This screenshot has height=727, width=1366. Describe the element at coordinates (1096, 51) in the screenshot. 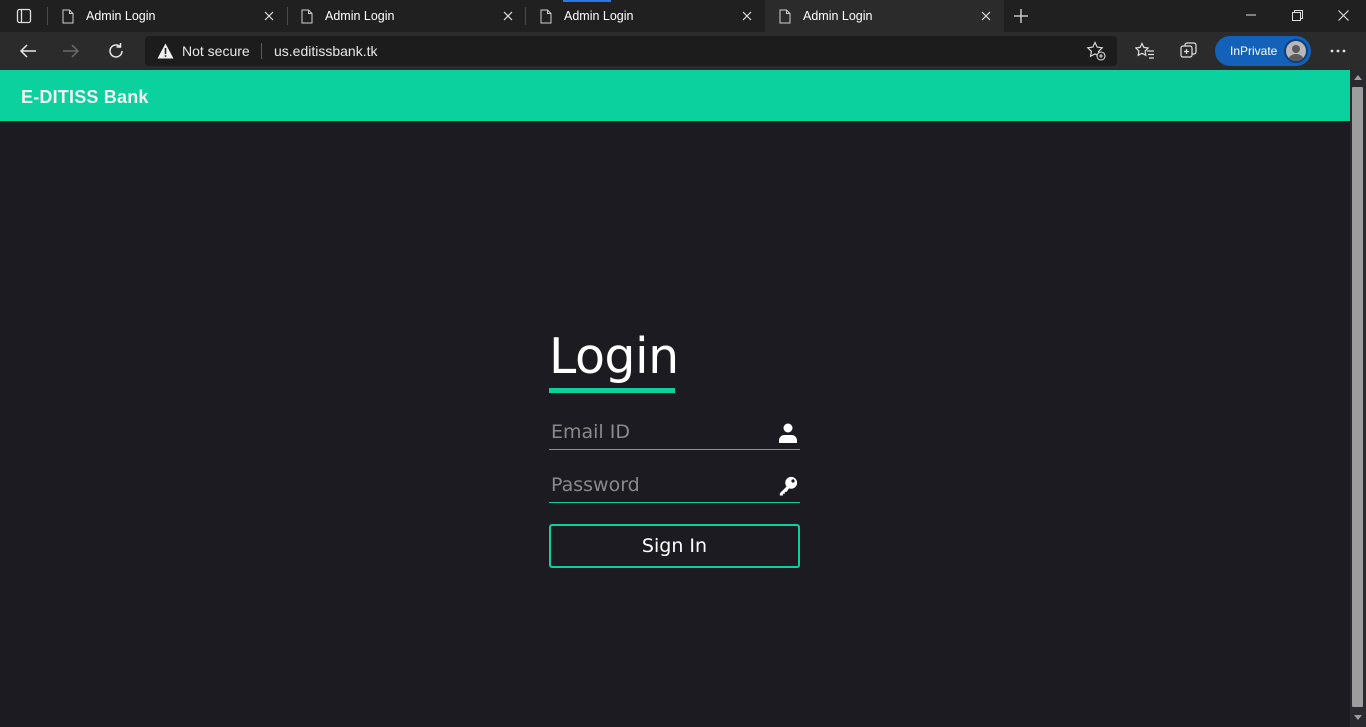

I see `add-favorite-icon` at that location.